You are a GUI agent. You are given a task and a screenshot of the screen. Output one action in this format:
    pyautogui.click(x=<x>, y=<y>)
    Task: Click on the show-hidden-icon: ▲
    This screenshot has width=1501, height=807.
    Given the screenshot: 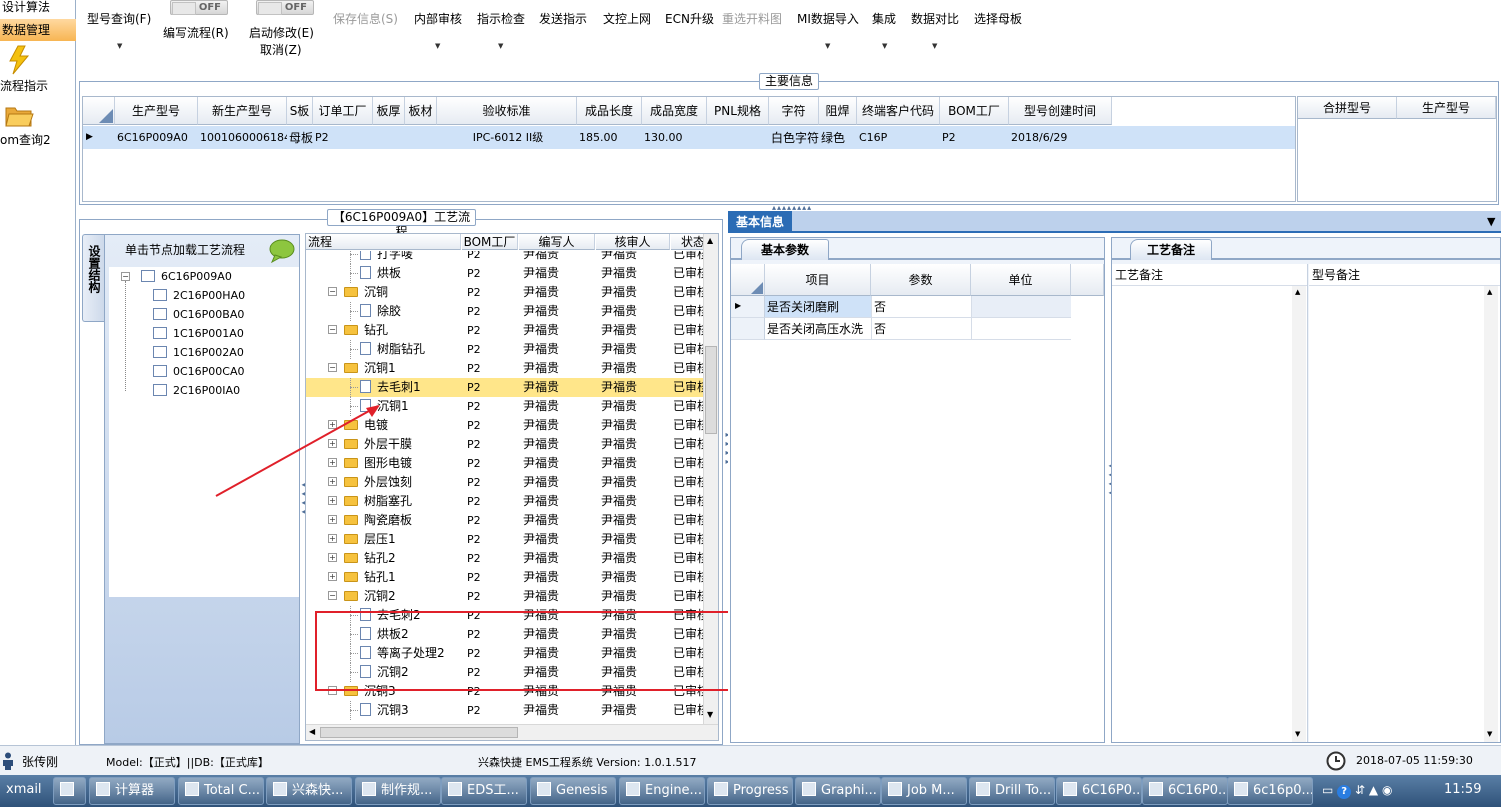 What is the action you would take?
    pyautogui.click(x=1373, y=790)
    